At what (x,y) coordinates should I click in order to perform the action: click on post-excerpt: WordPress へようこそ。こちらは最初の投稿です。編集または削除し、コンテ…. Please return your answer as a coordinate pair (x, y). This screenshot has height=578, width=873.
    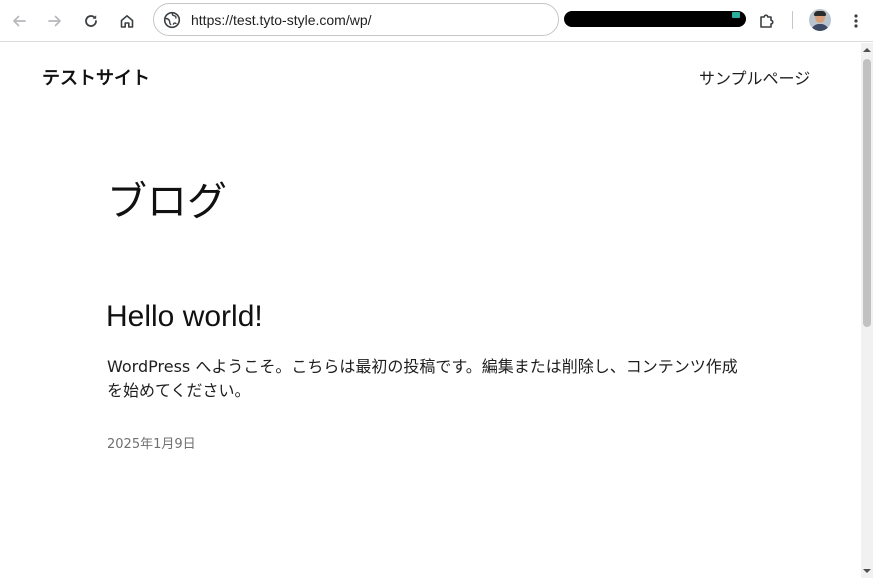
    Looking at the image, I should click on (422, 378).